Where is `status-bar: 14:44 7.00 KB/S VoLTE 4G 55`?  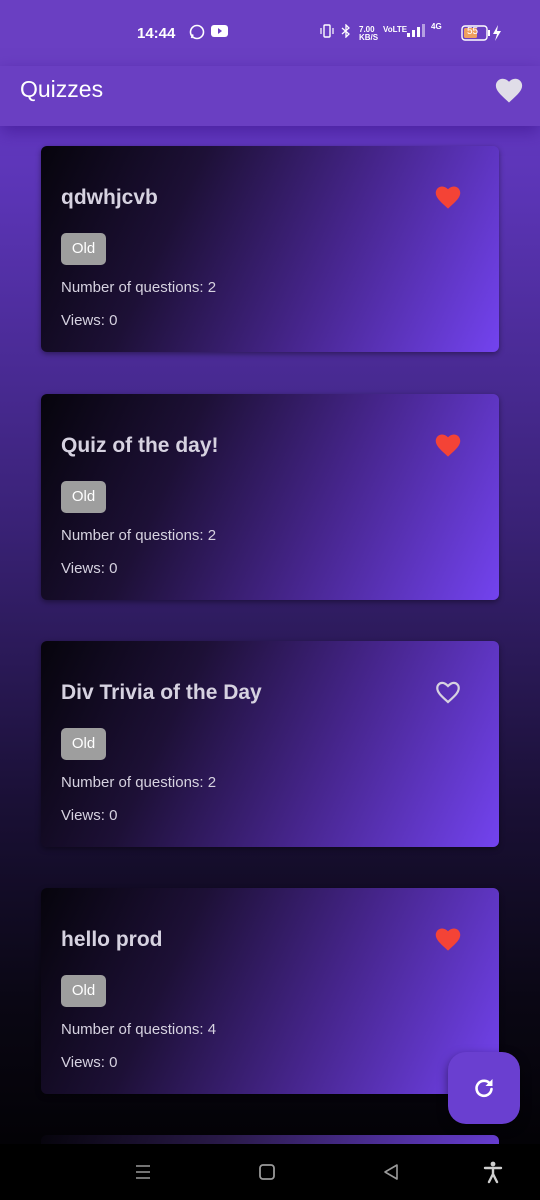
status-bar: 14:44 7.00 KB/S VoLTE 4G 55 is located at coordinates (270, 33).